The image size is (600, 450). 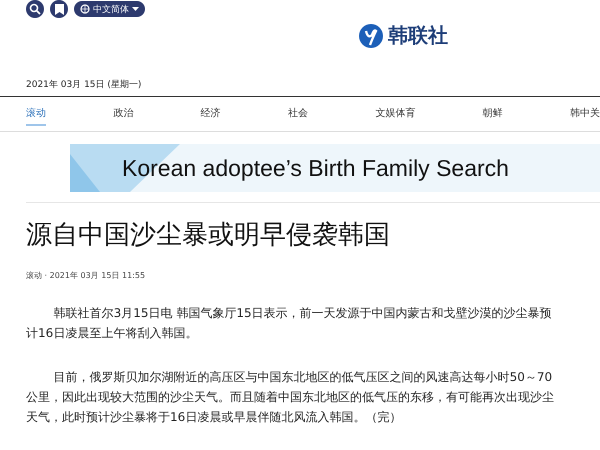 I want to click on language-dropdown: 中文简体, so click(x=109, y=9).